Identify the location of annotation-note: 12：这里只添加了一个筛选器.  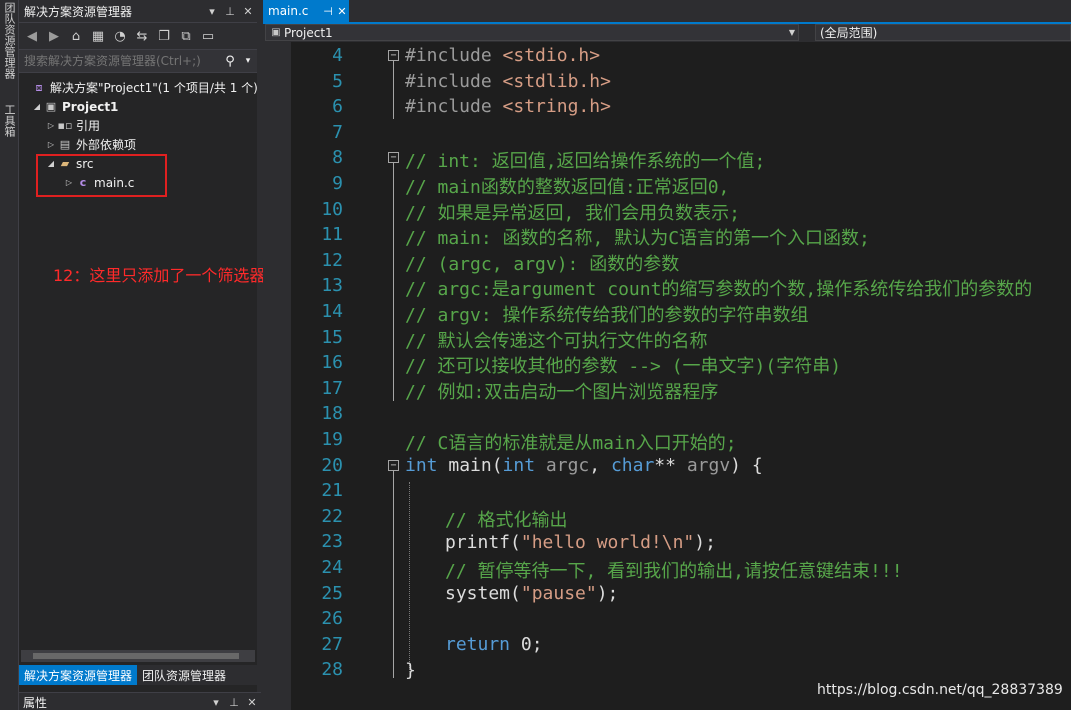
(159, 275).